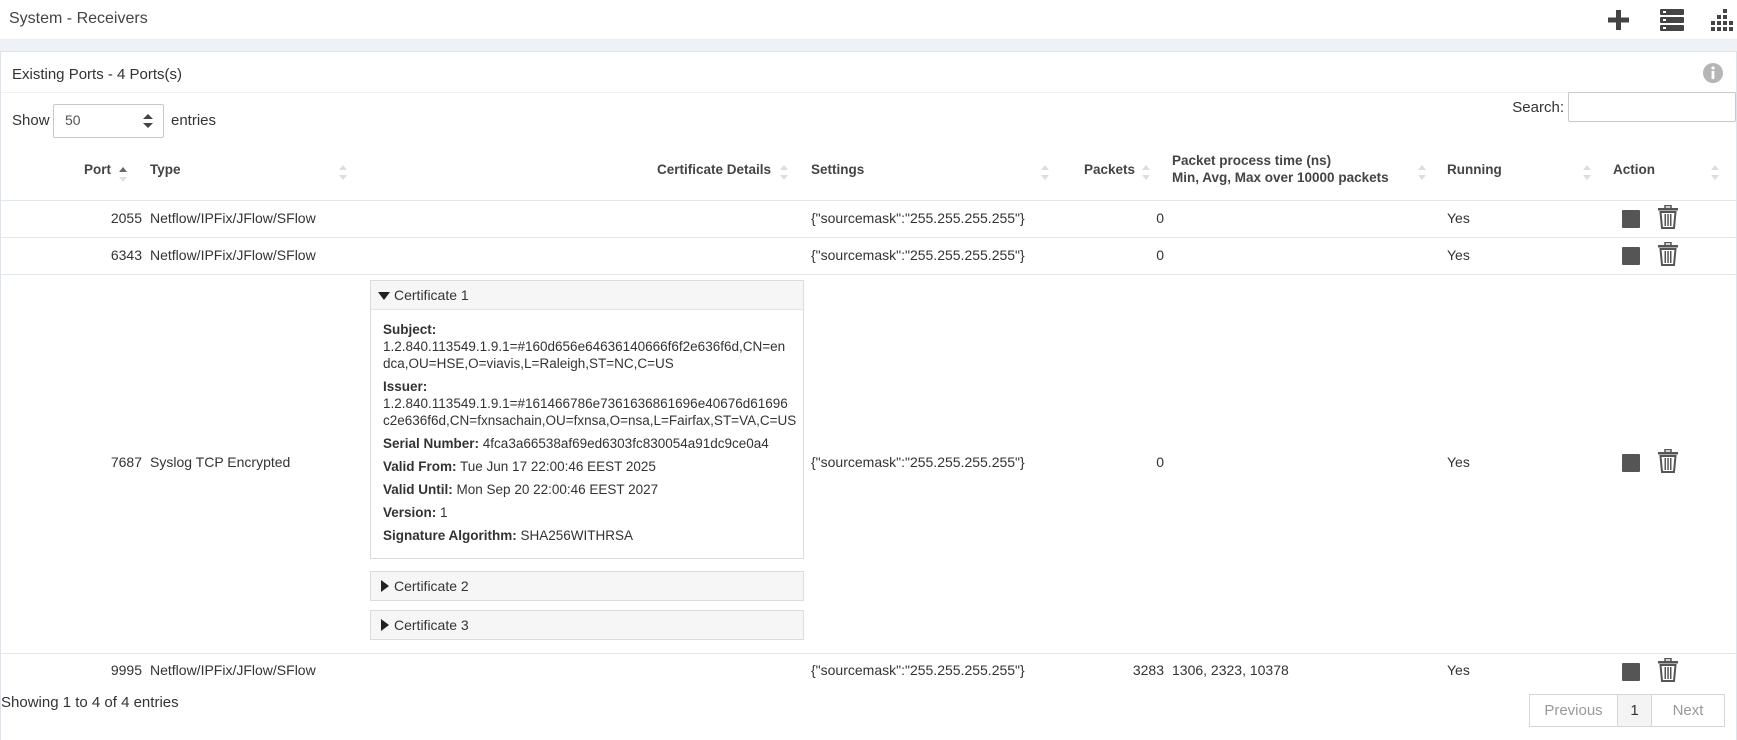 The width and height of the screenshot is (1737, 740). What do you see at coordinates (1148, 670) in the screenshot?
I see `packets-cell: 3283` at bounding box center [1148, 670].